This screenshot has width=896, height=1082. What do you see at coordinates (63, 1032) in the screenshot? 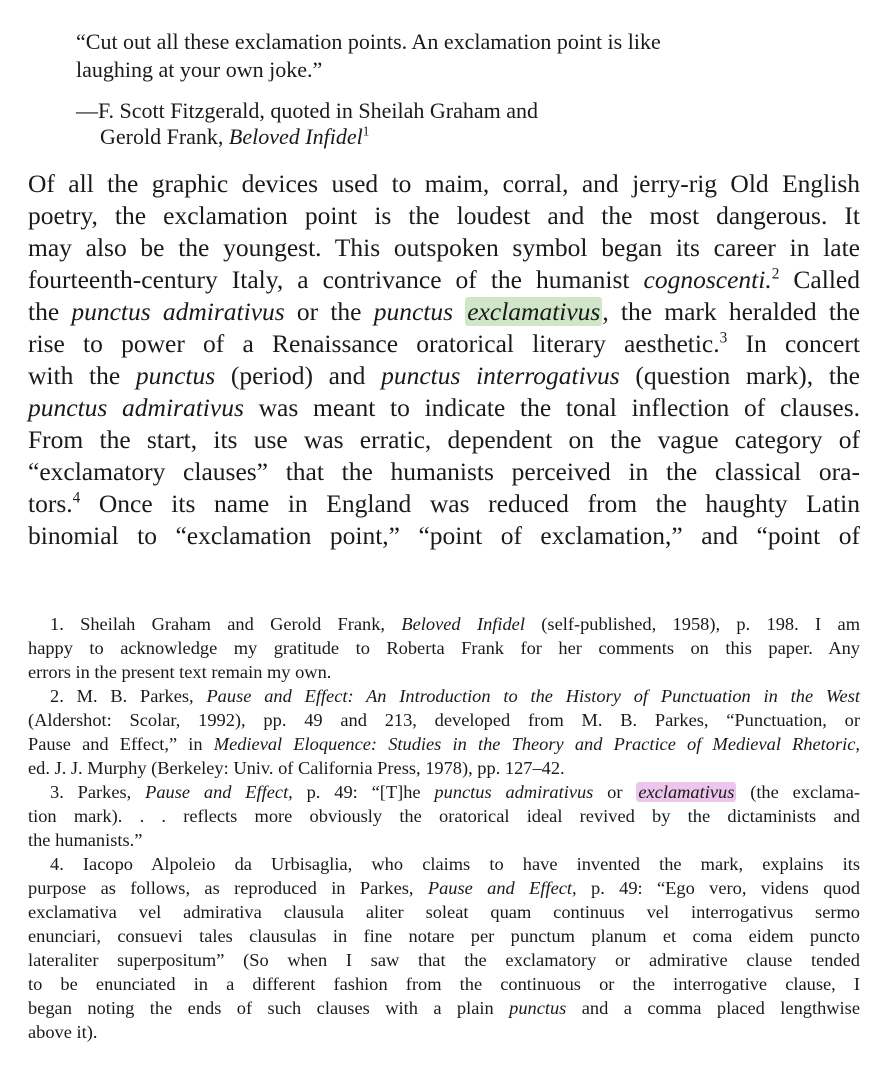
I see `text-line: above it).` at bounding box center [63, 1032].